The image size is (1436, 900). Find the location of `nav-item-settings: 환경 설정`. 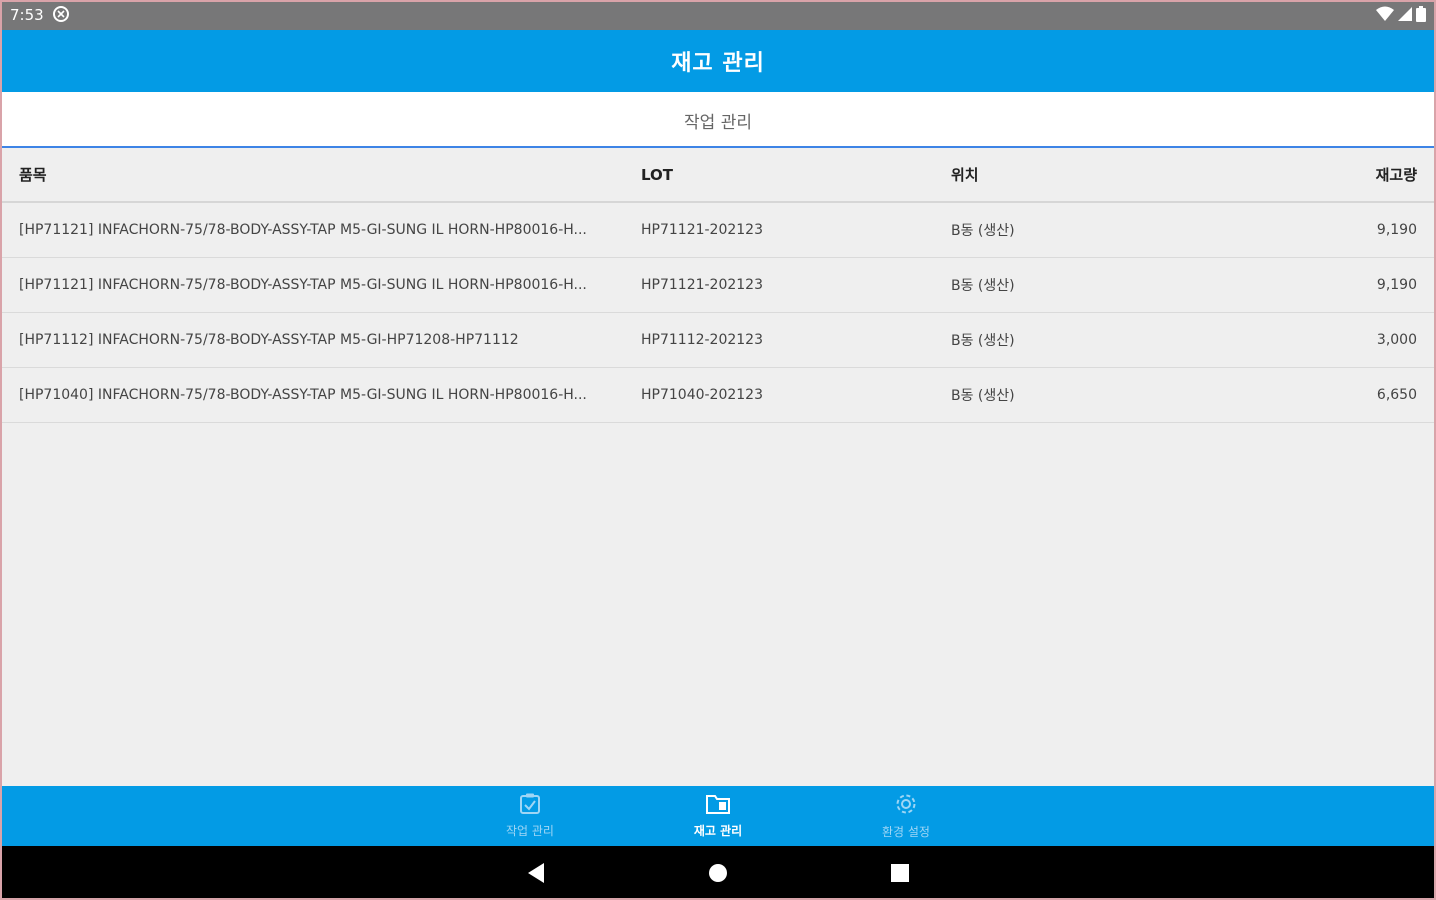

nav-item-settings: 환경 설정 is located at coordinates (906, 816).